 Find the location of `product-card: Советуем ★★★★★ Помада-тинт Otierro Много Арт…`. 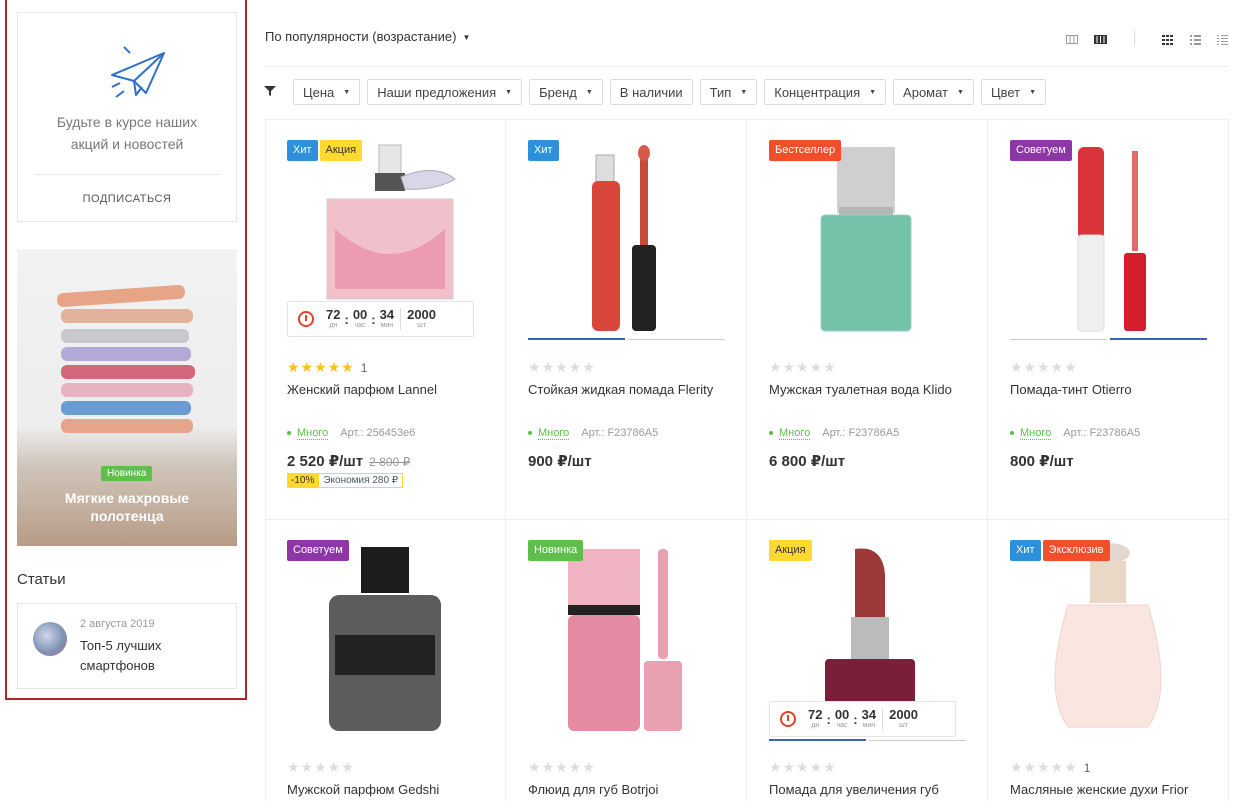

product-card: Советуем ★★★★★ Помада-тинт Otierro Много Арт… is located at coordinates (1108, 319).